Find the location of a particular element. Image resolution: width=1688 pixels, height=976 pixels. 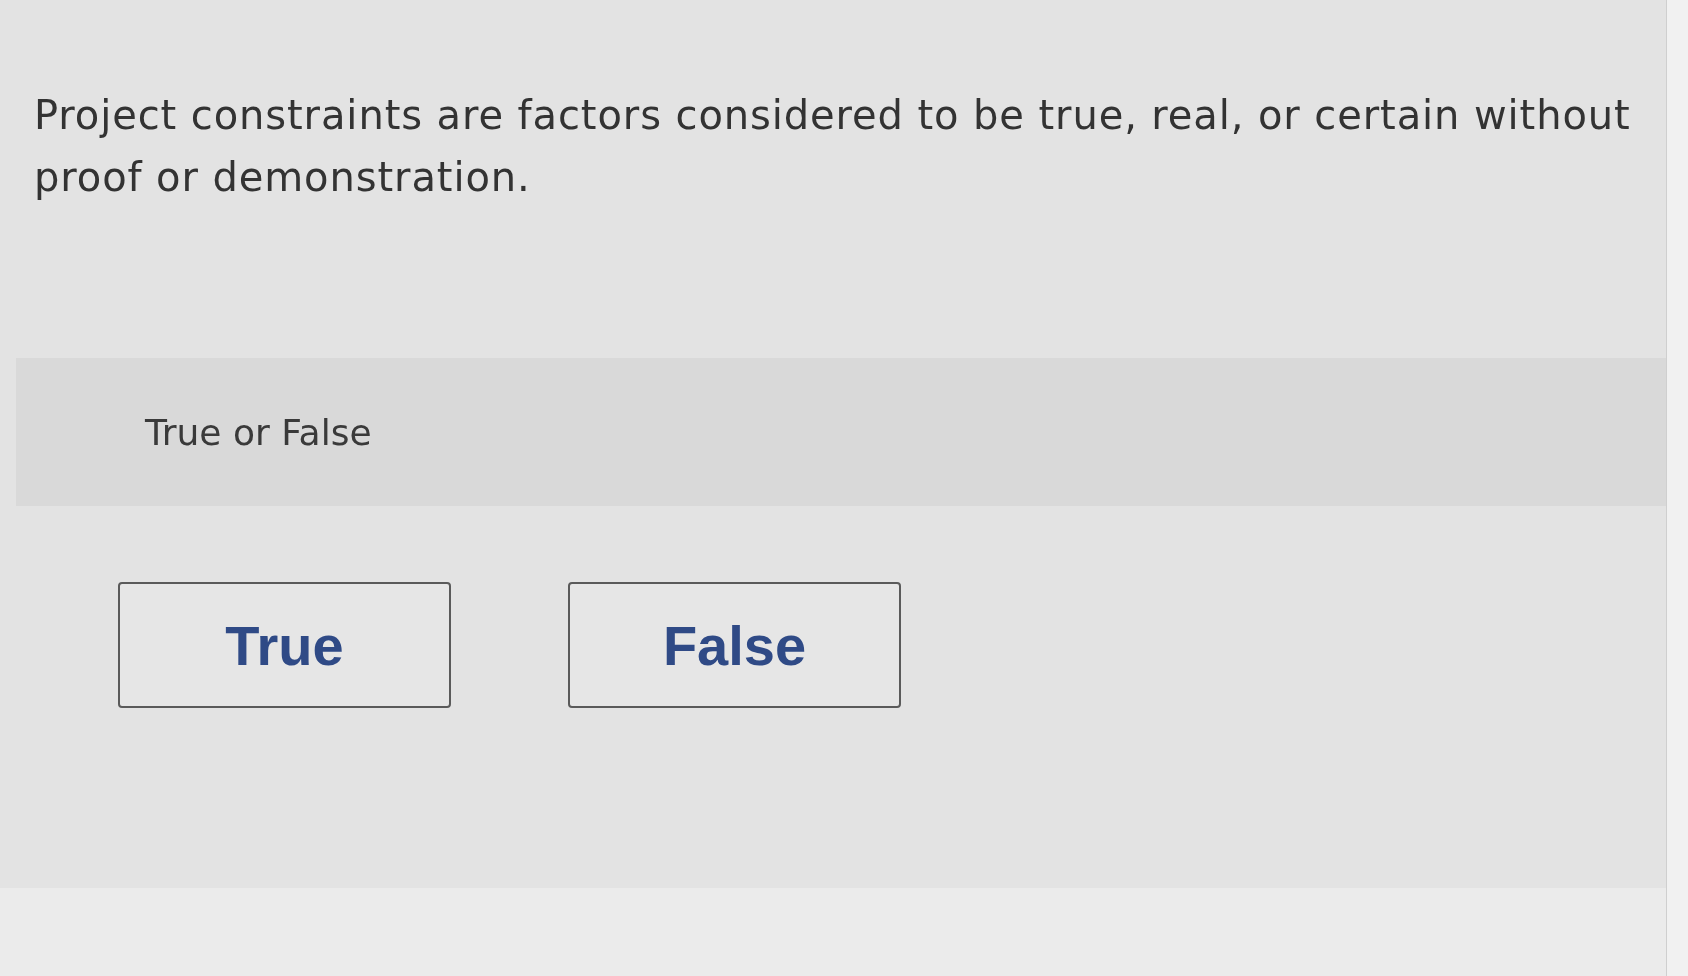

answer-option-button: True is located at coordinates (284, 645).